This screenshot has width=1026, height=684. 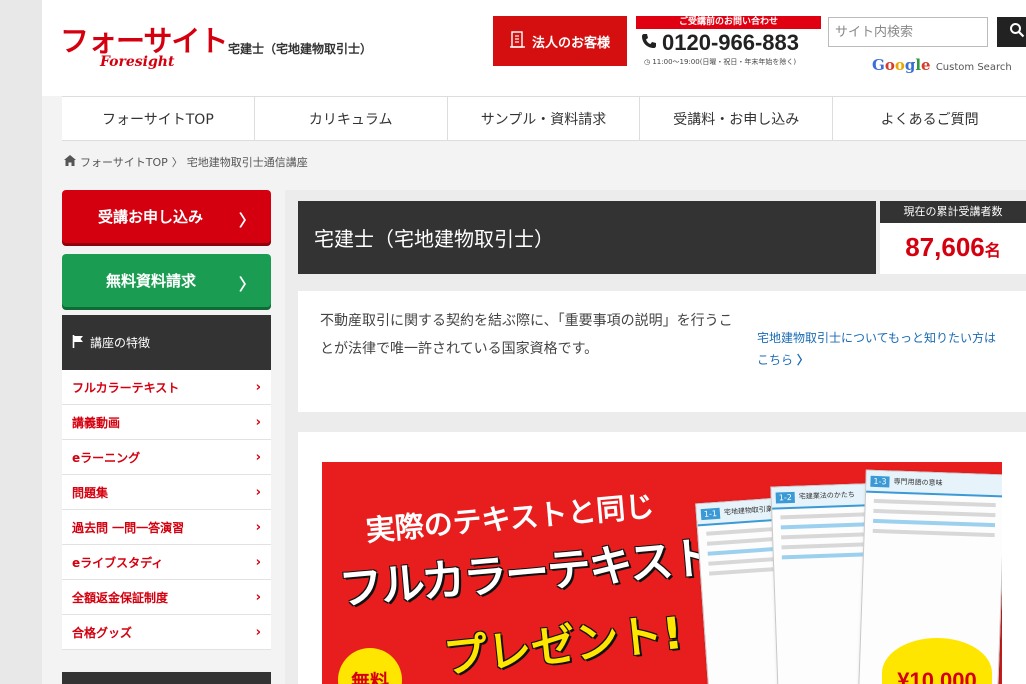 What do you see at coordinates (166, 678) in the screenshot?
I see `sidebar-next-section` at bounding box center [166, 678].